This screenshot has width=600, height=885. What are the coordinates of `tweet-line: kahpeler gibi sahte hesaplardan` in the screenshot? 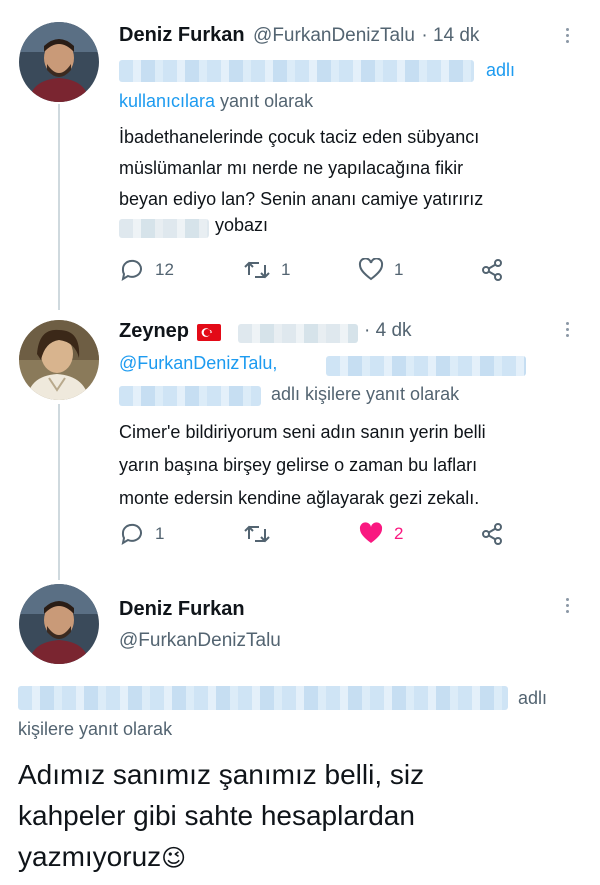 It's located at (216, 815).